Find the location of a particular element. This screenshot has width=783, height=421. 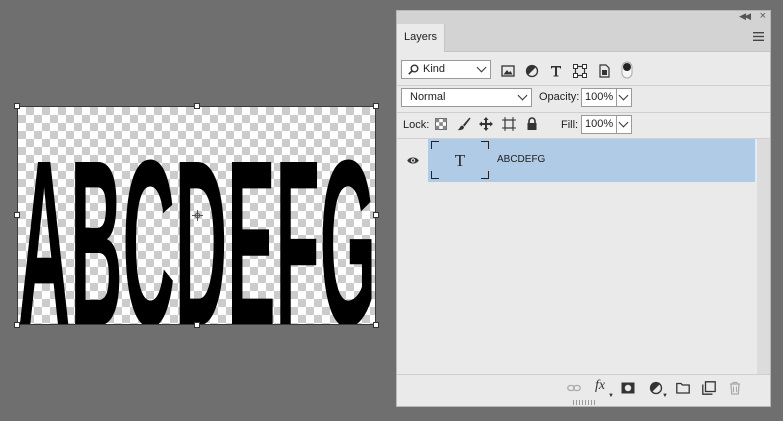

fill-label: Fill: is located at coordinates (570, 125).